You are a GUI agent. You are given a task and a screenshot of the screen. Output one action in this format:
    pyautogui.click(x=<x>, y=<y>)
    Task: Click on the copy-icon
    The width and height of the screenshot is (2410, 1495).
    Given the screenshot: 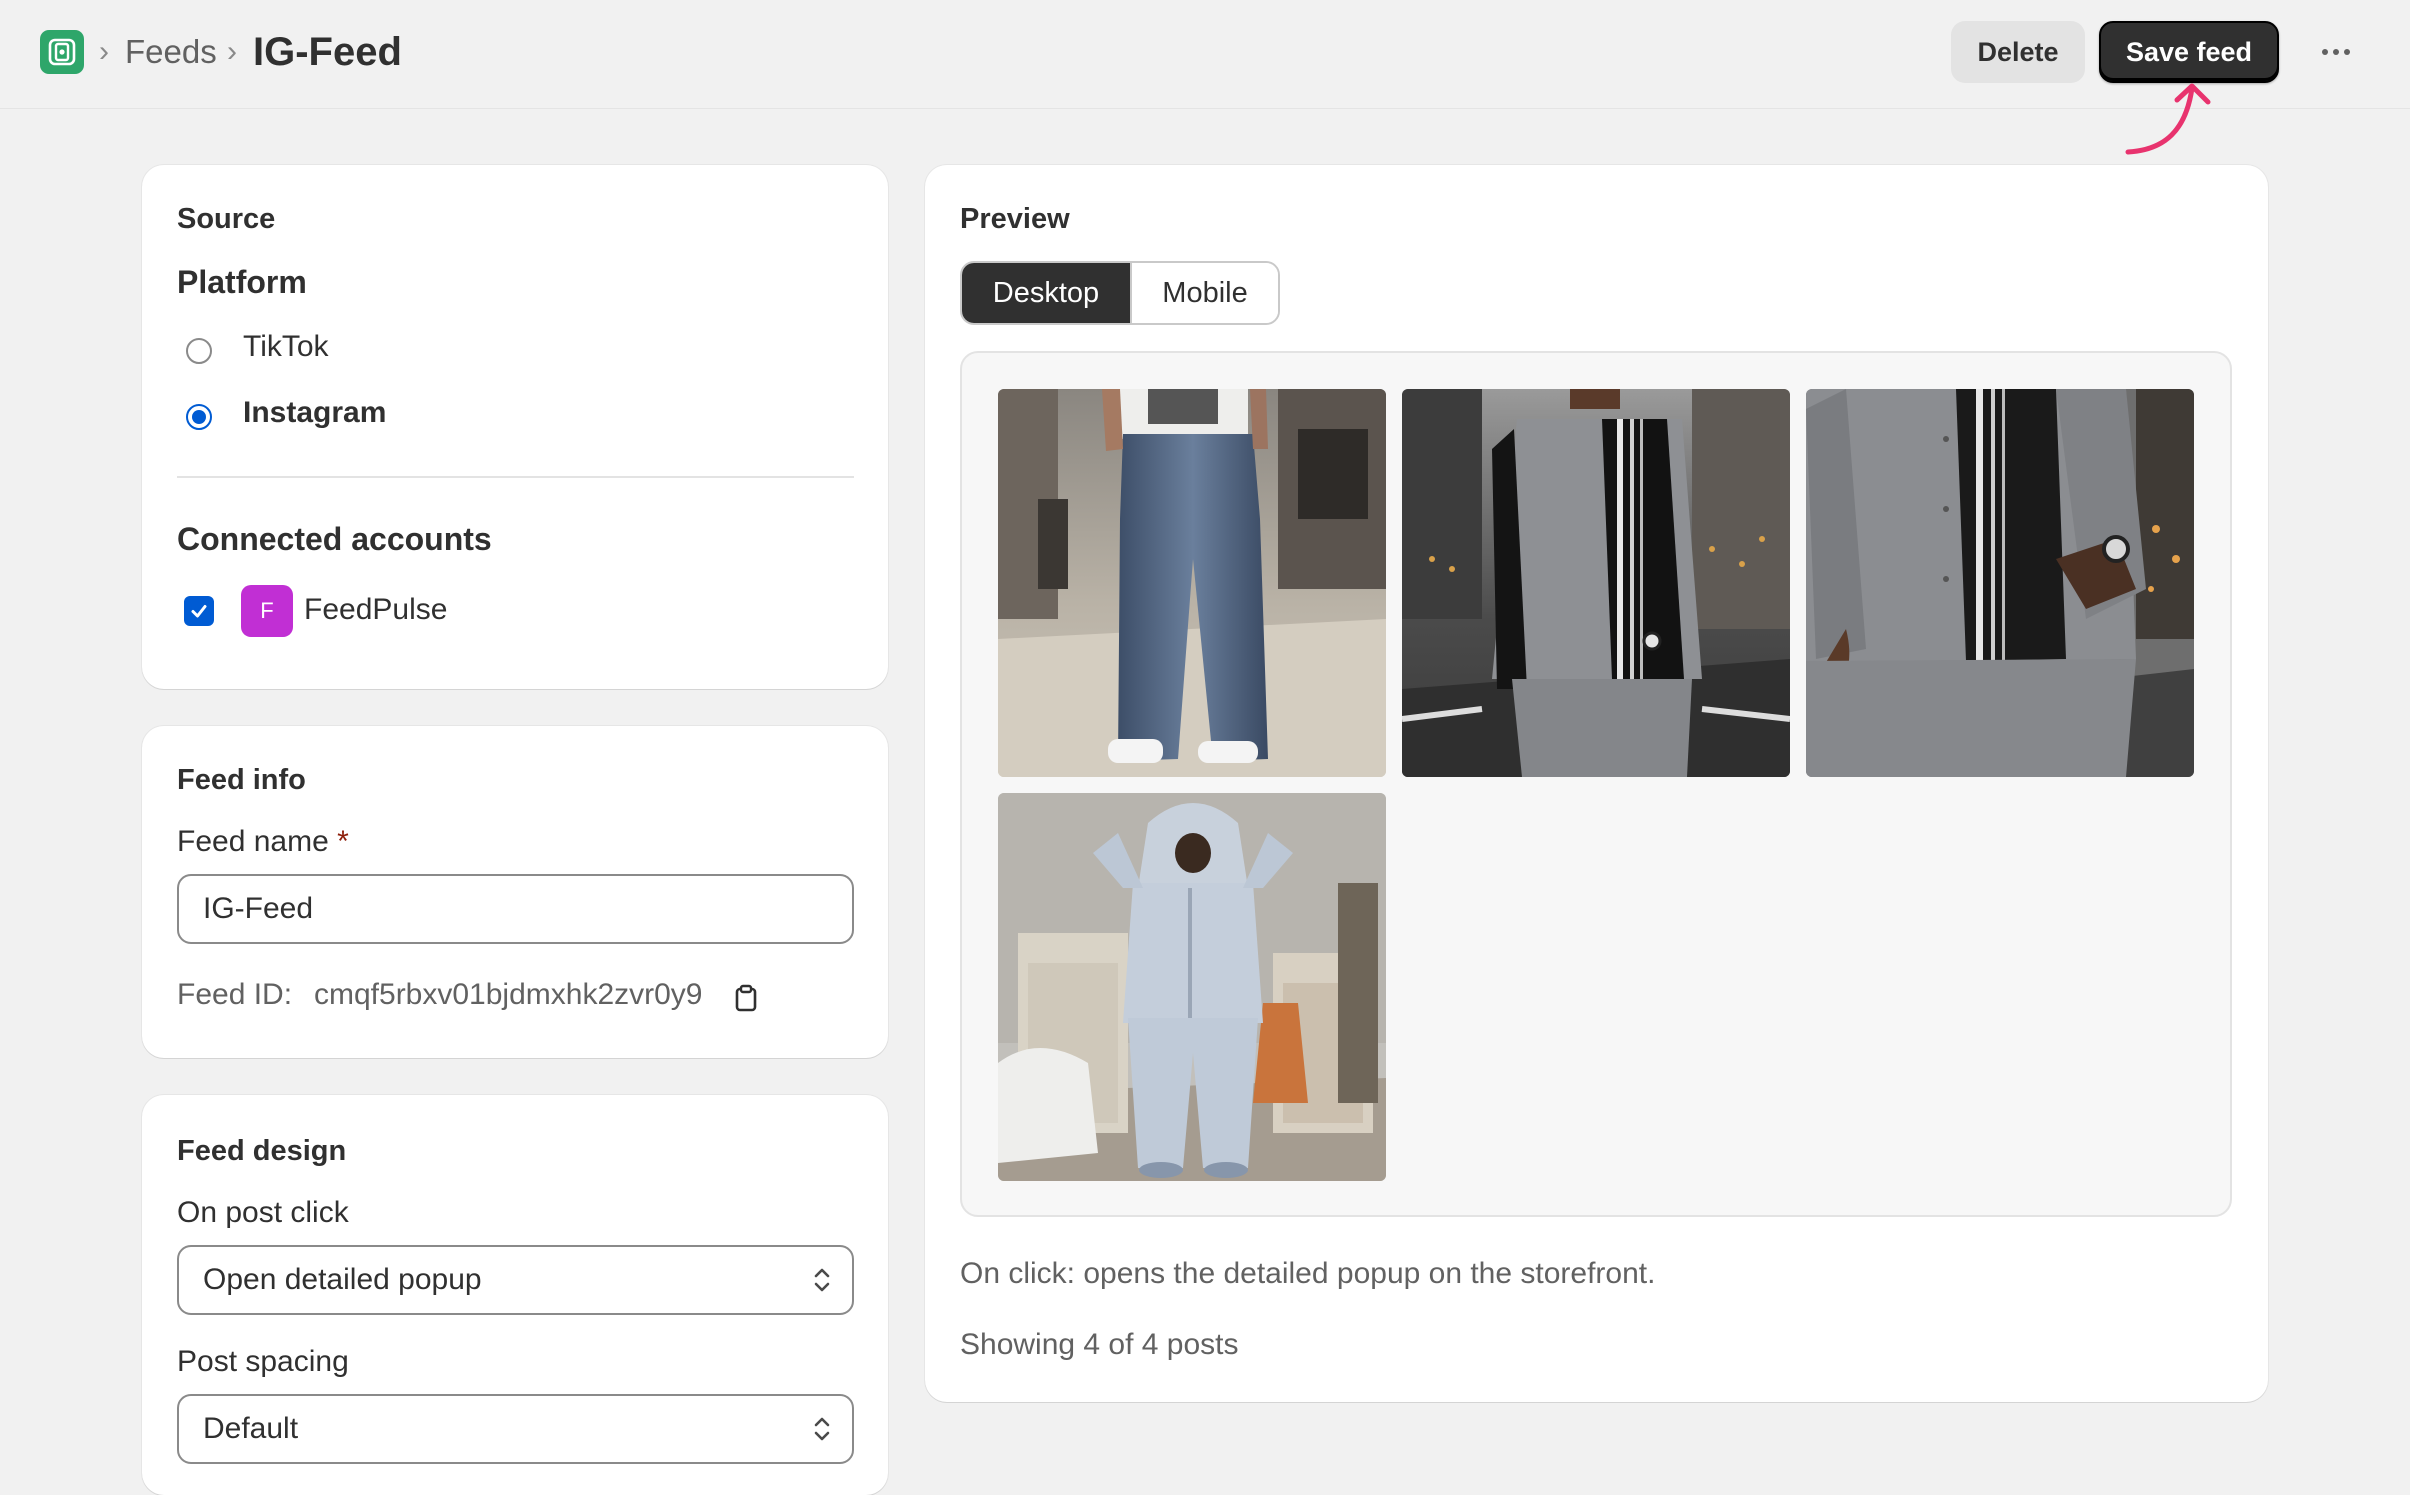 What is the action you would take?
    pyautogui.click(x=746, y=1000)
    